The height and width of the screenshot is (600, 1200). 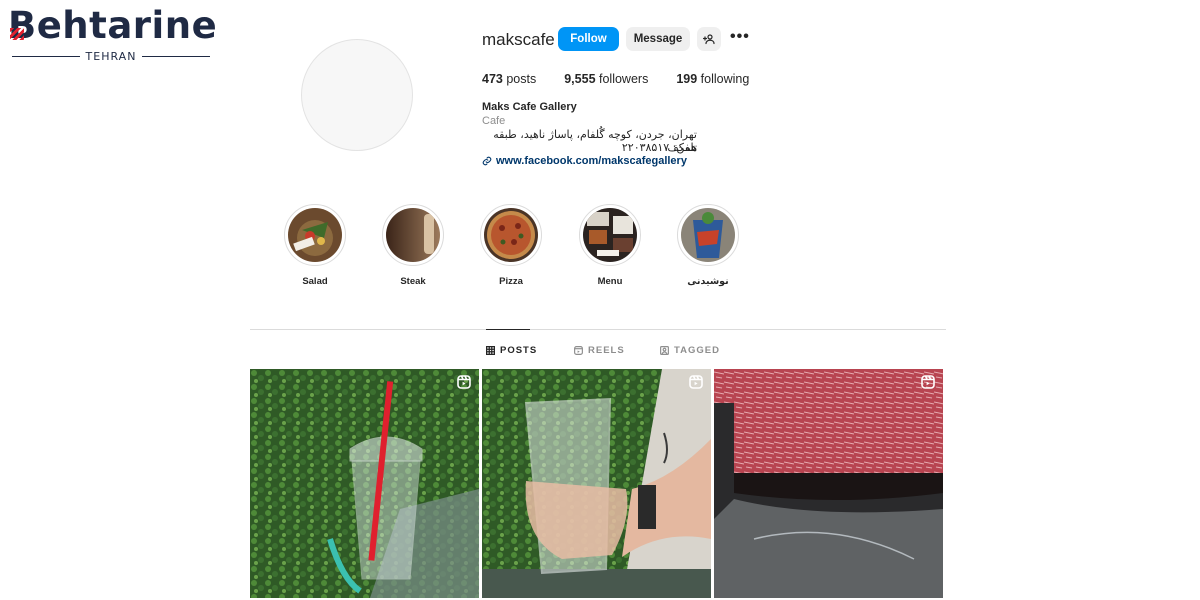 What do you see at coordinates (529, 107) in the screenshot?
I see `bio-name: Maks Cafe Gallery` at bounding box center [529, 107].